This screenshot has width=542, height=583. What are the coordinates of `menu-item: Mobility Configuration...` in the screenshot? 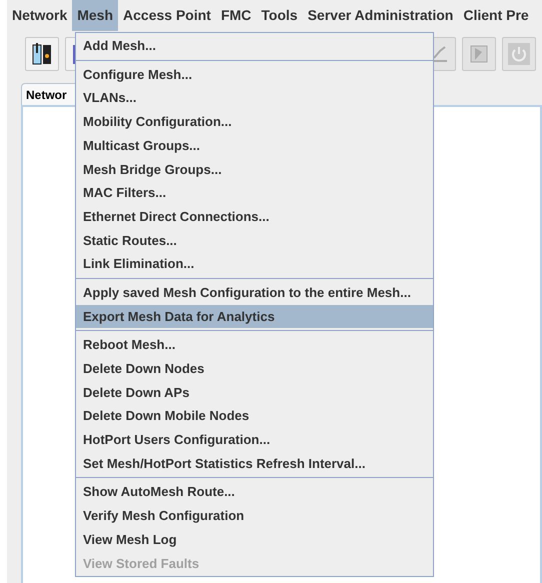 It's located at (254, 122).